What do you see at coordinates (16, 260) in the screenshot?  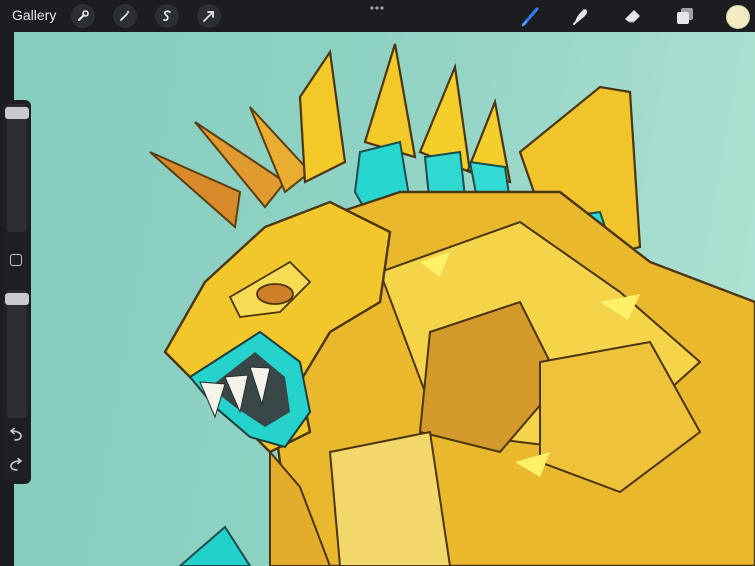 I see `modify-square-icon` at bounding box center [16, 260].